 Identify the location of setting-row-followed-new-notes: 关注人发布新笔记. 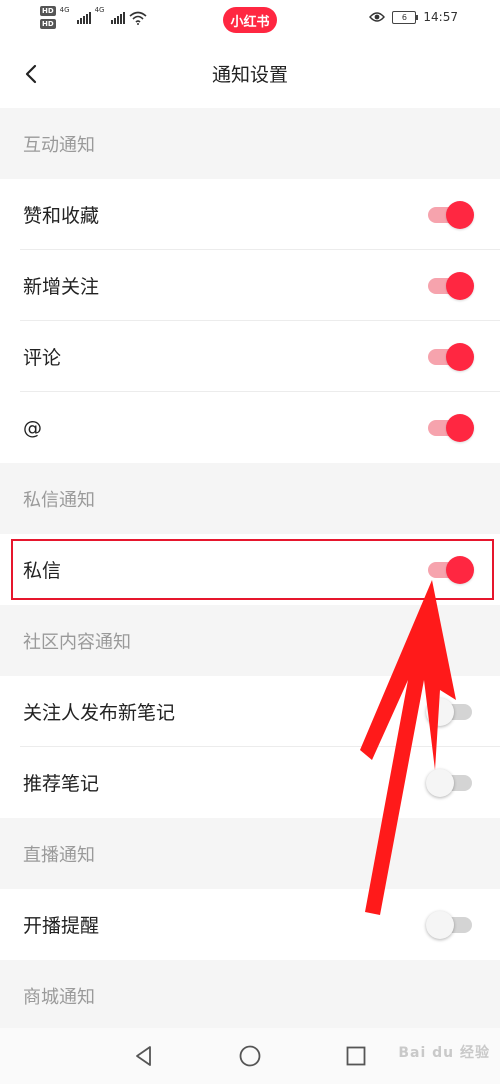
(250, 711).